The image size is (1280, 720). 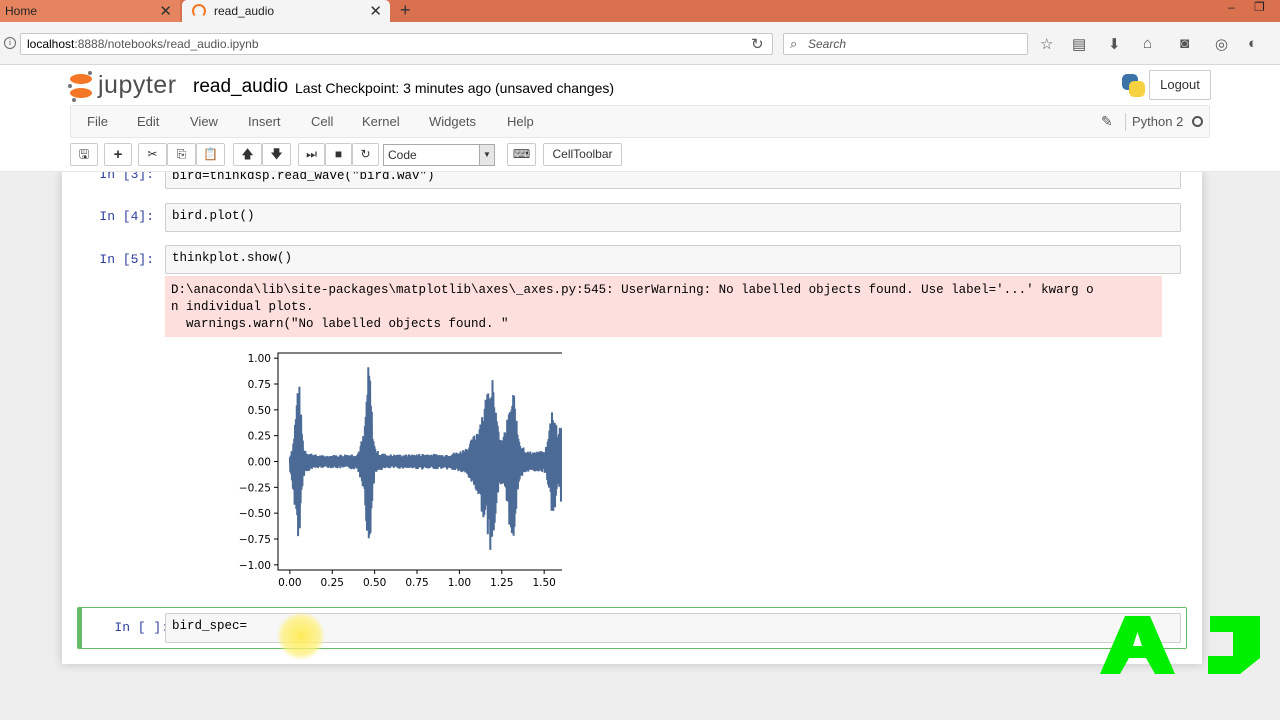 What do you see at coordinates (827, 44) in the screenshot?
I see `search-placeholder: Search` at bounding box center [827, 44].